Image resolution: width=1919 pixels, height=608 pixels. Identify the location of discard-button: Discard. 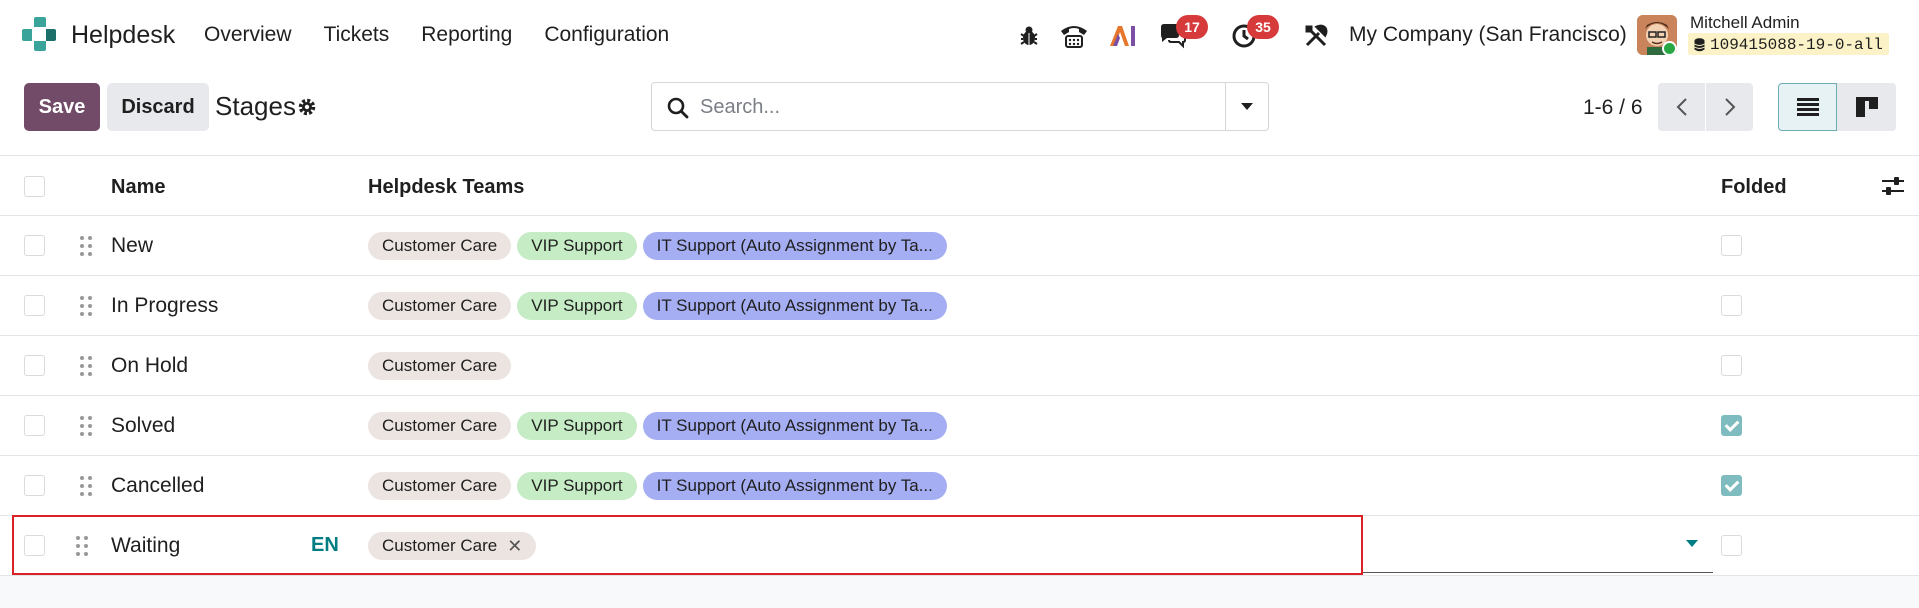
(158, 107).